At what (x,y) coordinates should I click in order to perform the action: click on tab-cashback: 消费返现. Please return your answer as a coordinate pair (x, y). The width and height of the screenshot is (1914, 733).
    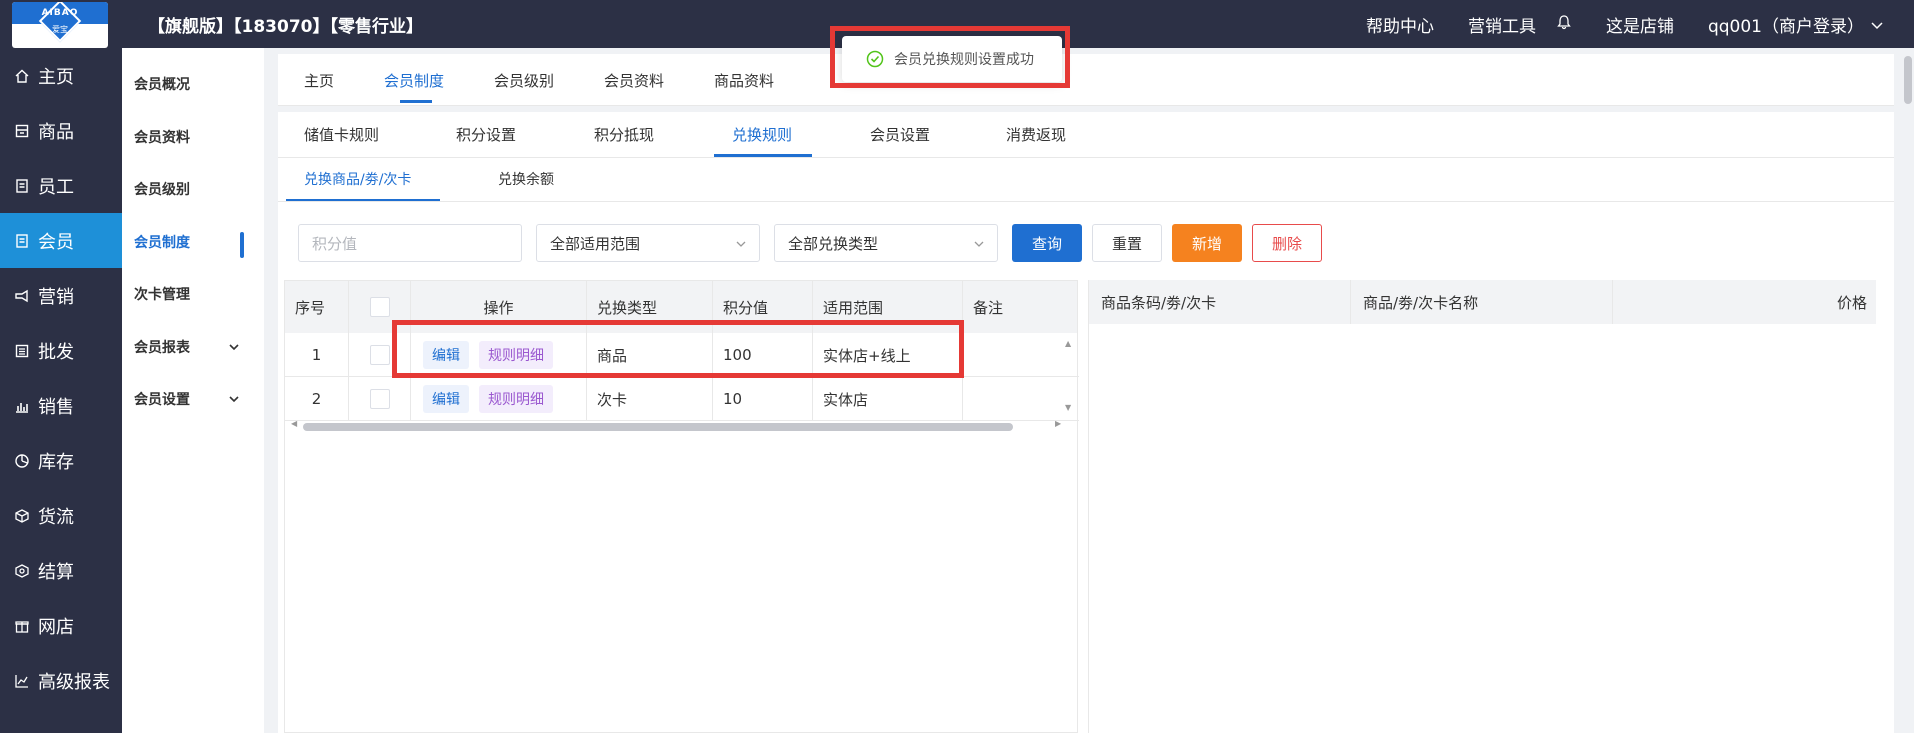
    Looking at the image, I should click on (1036, 134).